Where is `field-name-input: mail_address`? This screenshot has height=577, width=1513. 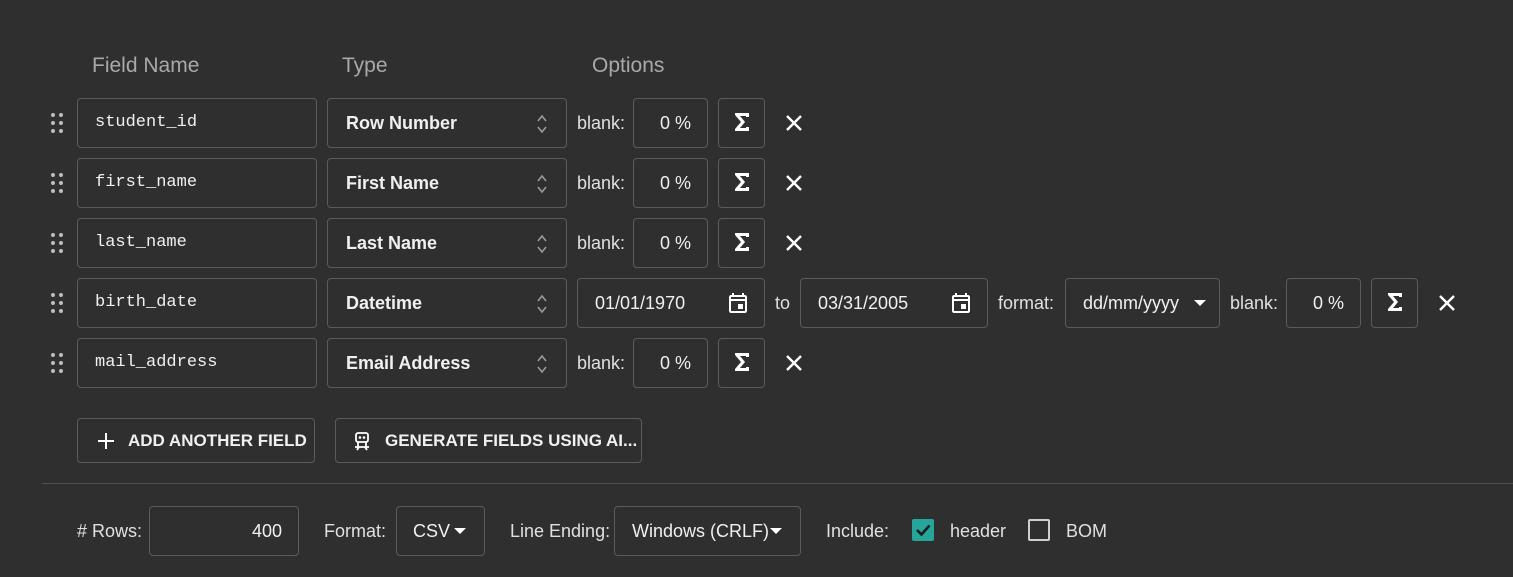 field-name-input: mail_address is located at coordinates (197, 363).